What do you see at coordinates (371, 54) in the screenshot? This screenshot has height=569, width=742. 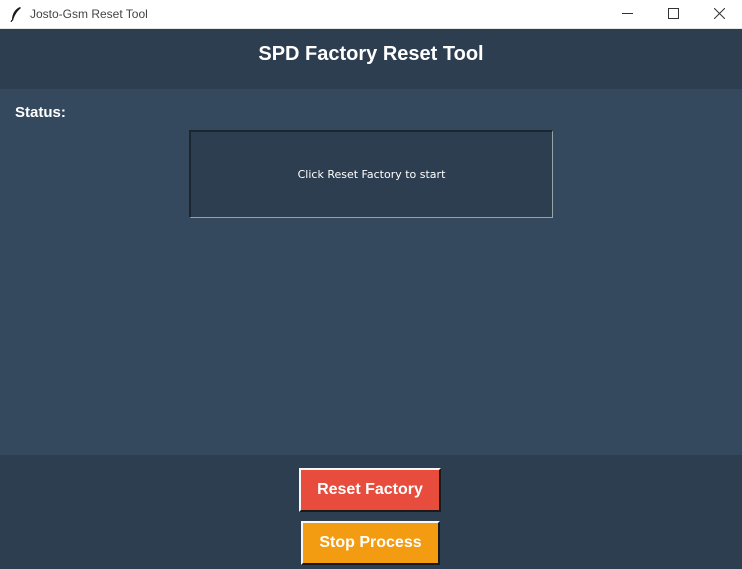 I see `page-title: SPD Factory Reset Tool` at bounding box center [371, 54].